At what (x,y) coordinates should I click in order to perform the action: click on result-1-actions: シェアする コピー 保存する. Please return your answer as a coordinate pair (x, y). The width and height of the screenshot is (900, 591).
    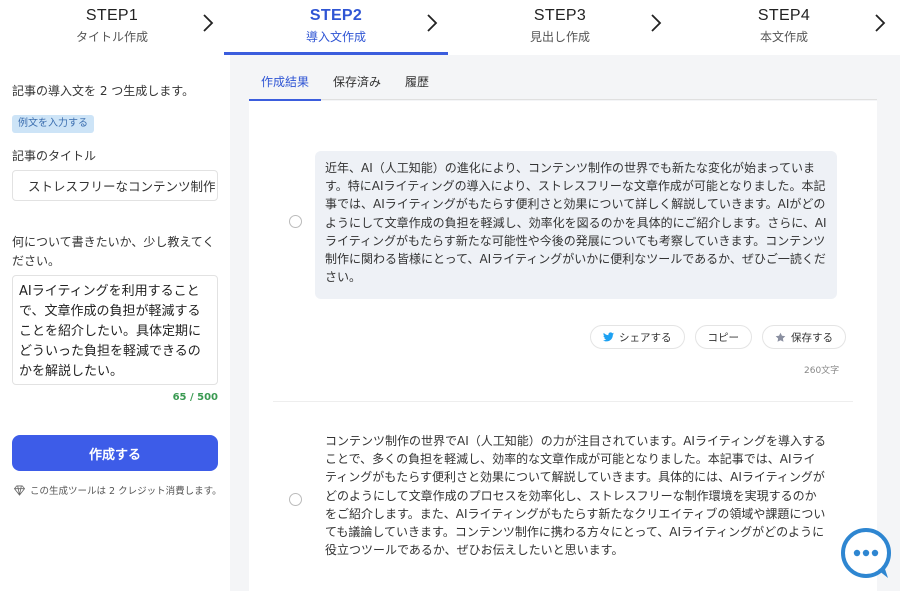
    Looking at the image, I should click on (718, 337).